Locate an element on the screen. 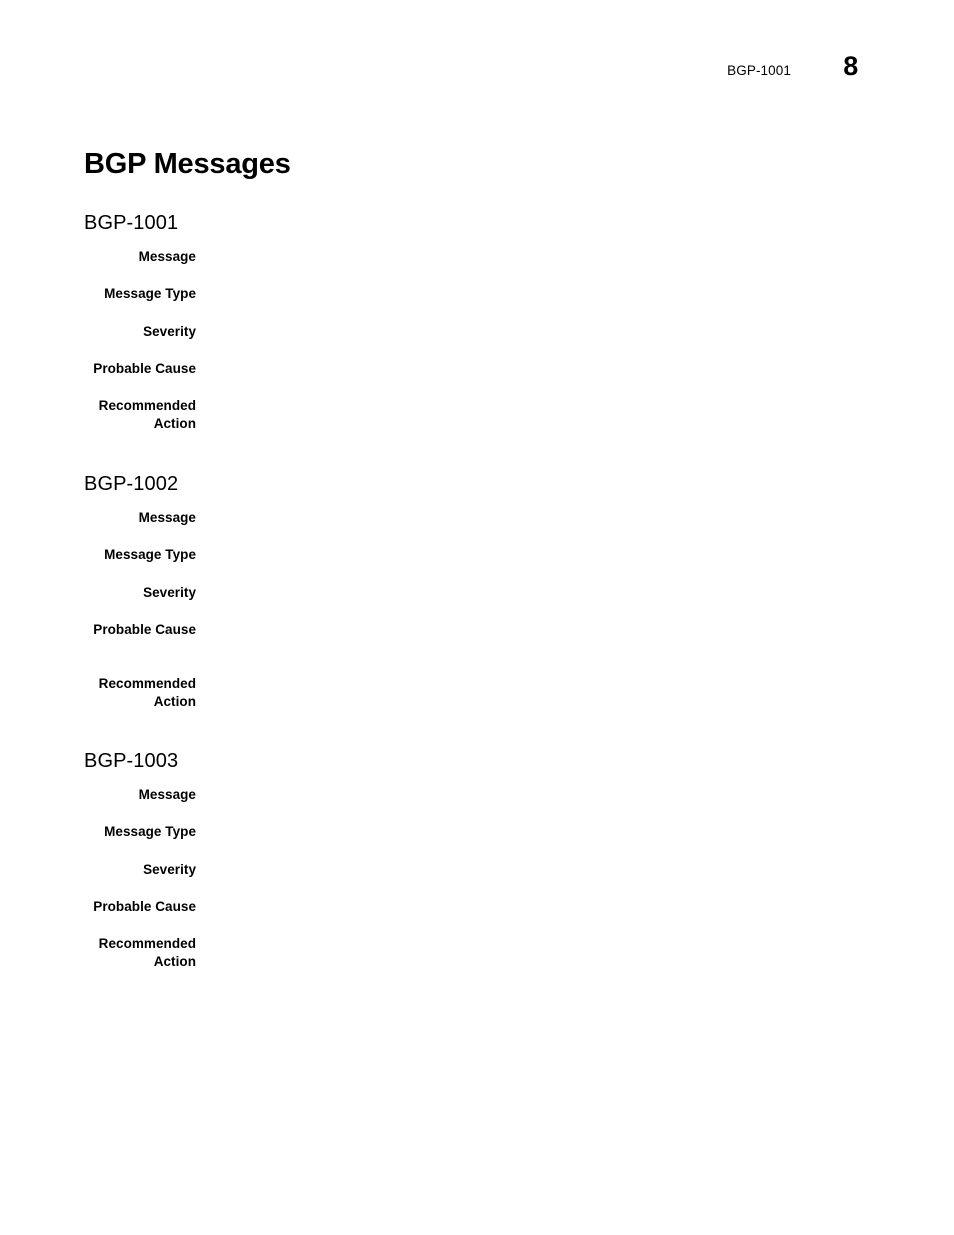 Image resolution: width=954 pixels, height=1235 pixels. section-heading: BGP-1002 is located at coordinates (131, 483).